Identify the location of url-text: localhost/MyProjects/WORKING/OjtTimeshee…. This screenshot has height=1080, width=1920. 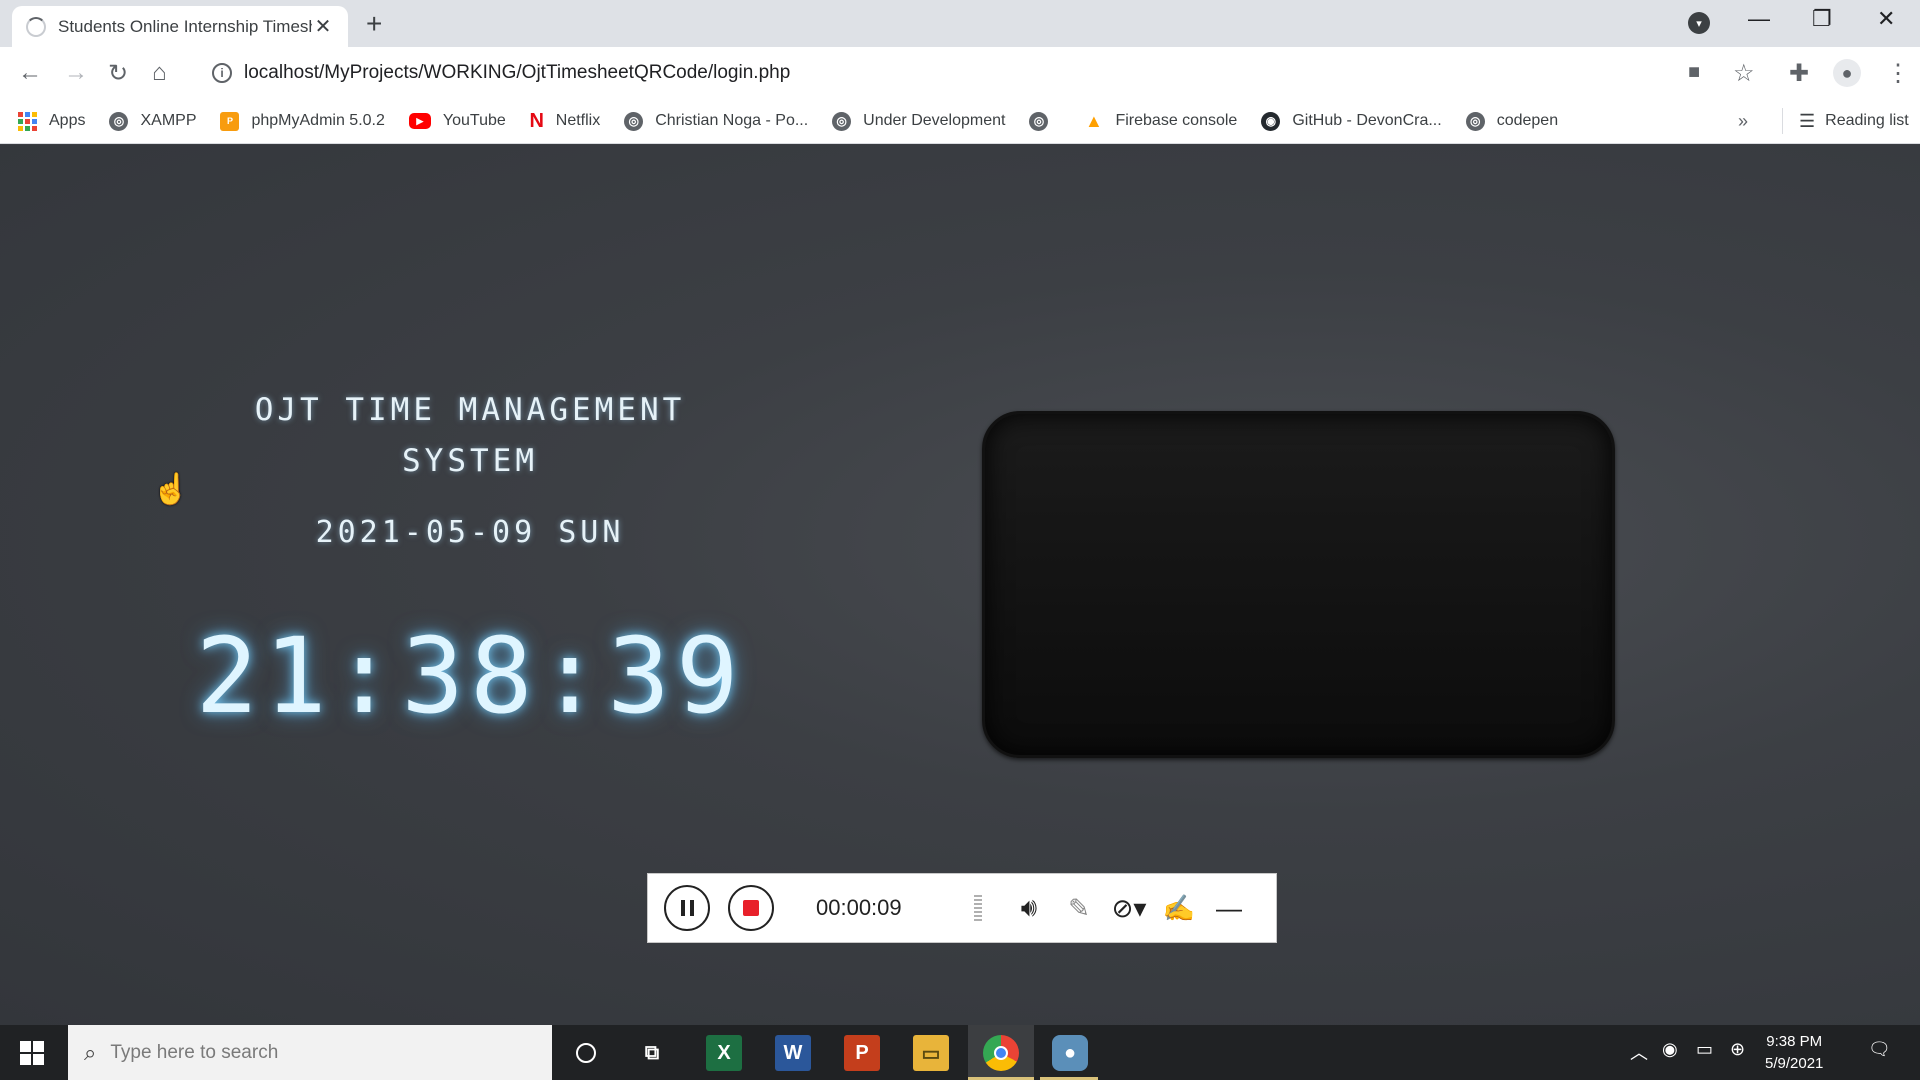
(517, 72).